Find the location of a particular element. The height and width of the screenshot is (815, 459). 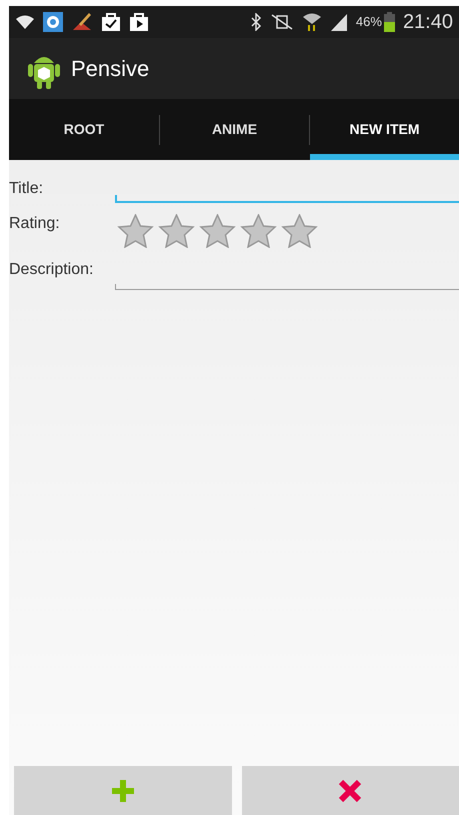

plus-icon is located at coordinates (122, 790).